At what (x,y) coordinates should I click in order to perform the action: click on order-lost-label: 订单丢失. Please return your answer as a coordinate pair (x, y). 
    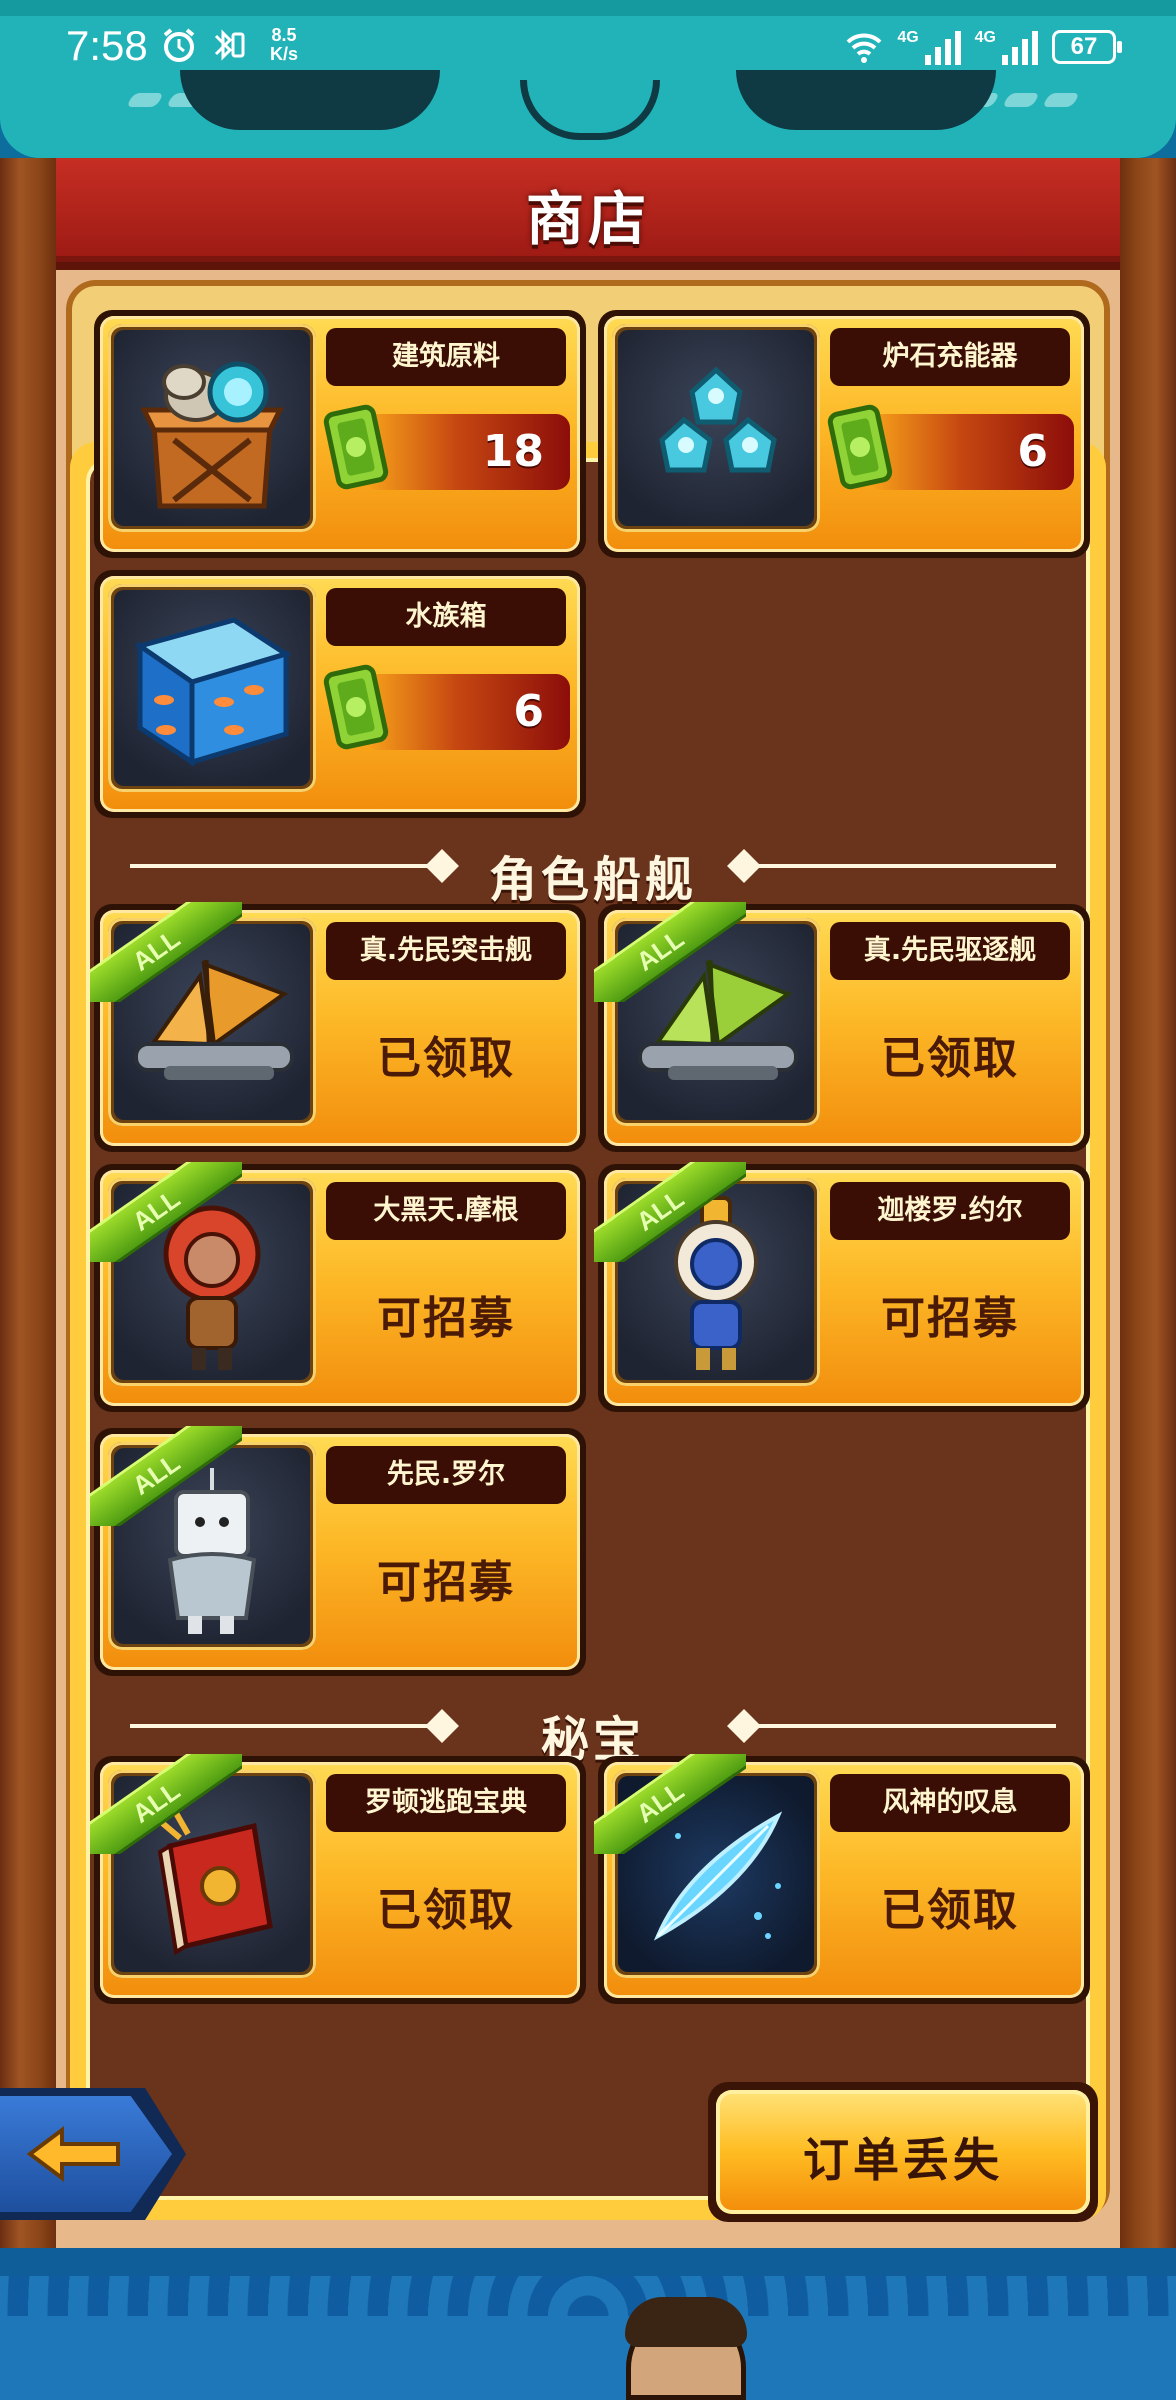
    Looking at the image, I should click on (903, 2160).